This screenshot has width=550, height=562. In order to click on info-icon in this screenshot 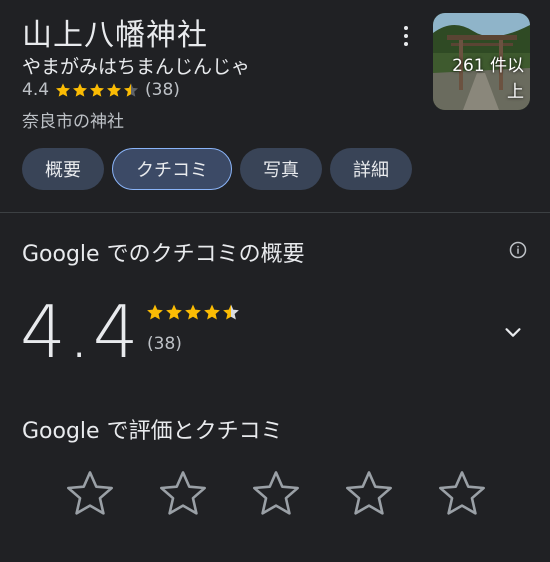, I will do `click(518, 250)`.